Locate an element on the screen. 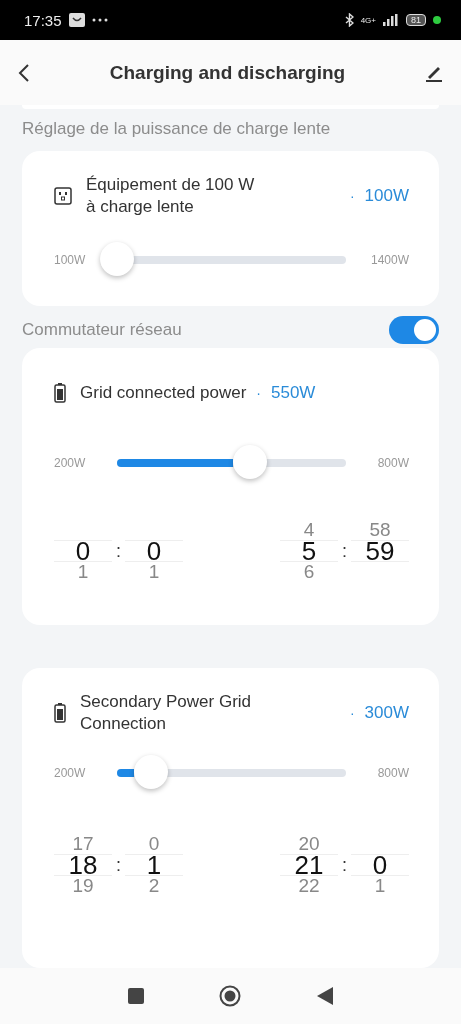  picker-value: 5 is located at coordinates (309, 551).